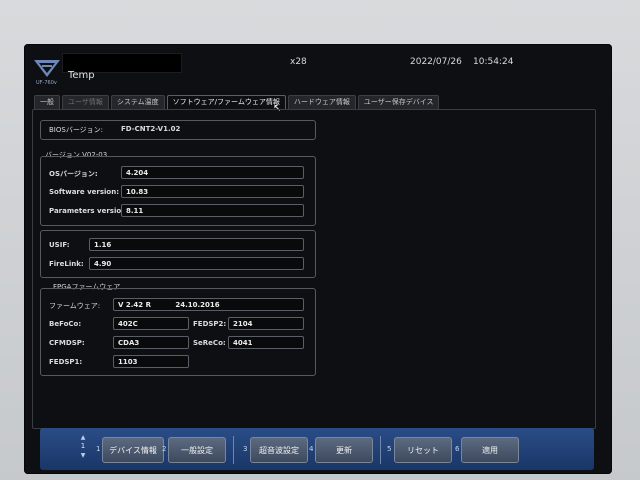 This screenshot has width=640, height=480. I want to click on button-1-number: 1, so click(98, 449).